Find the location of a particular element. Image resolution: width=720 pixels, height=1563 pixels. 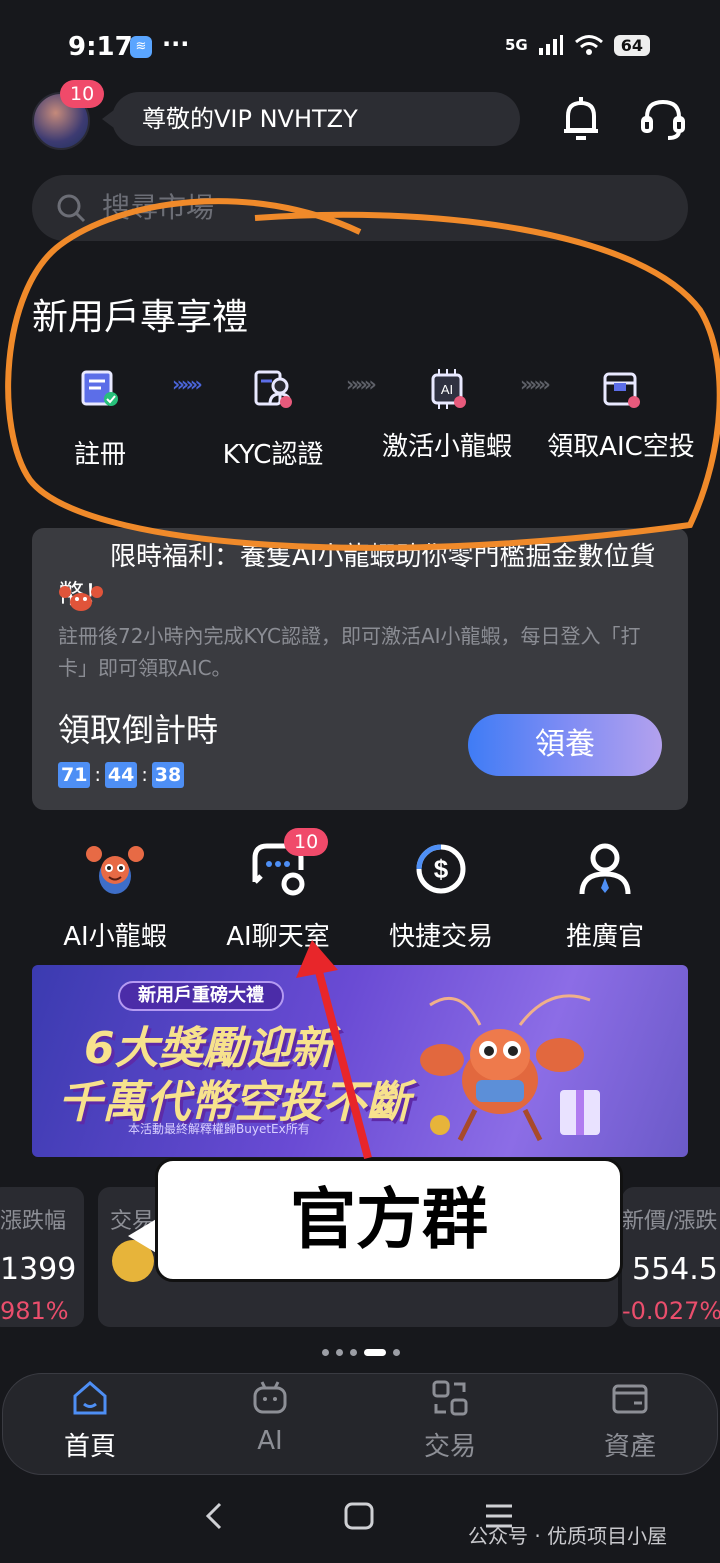

home-icon is located at coordinates (90, 1398).